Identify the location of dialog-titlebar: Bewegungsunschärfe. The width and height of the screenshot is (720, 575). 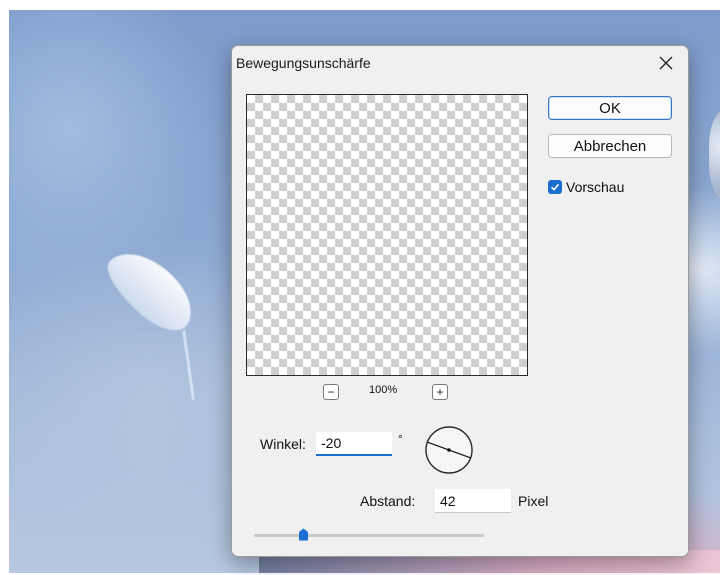
(460, 63).